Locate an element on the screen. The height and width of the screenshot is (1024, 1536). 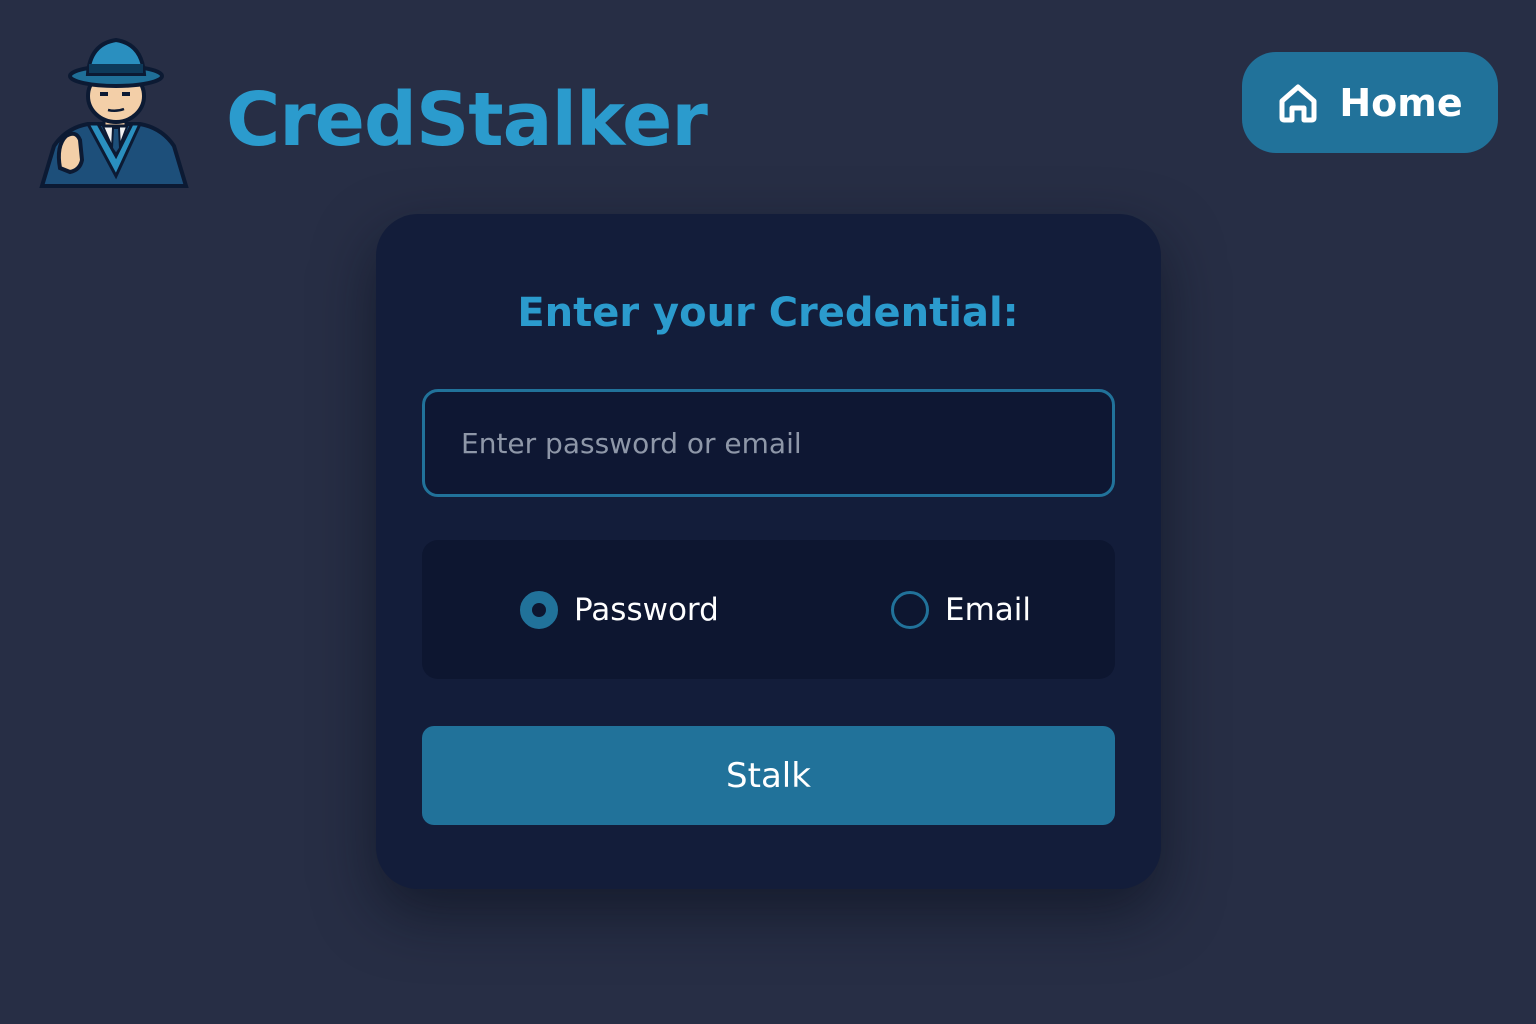
radio-button-checked is located at coordinates (539, 609).